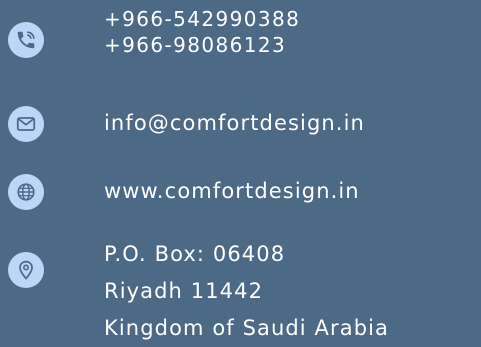 The width and height of the screenshot is (481, 347). Describe the element at coordinates (195, 254) in the screenshot. I see `address-line-po-box: P.O. Box: 06408` at that location.